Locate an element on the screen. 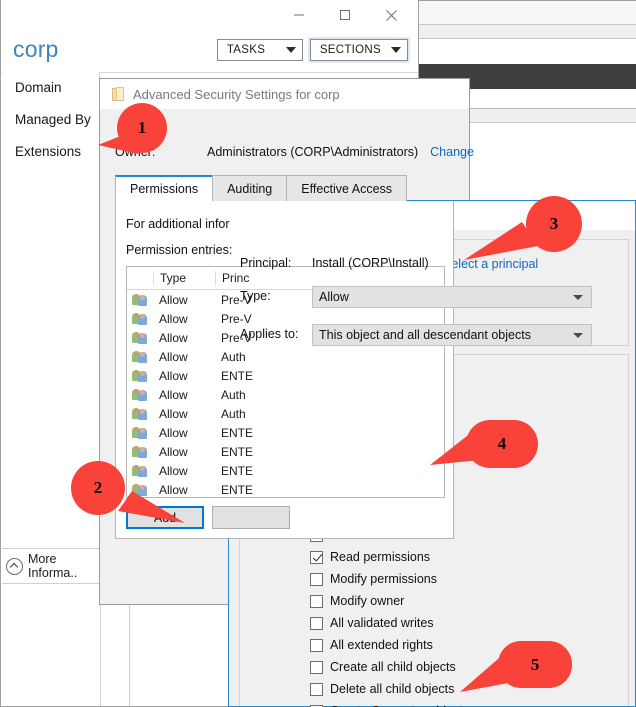  sections-button: SECTIONS is located at coordinates (359, 50).